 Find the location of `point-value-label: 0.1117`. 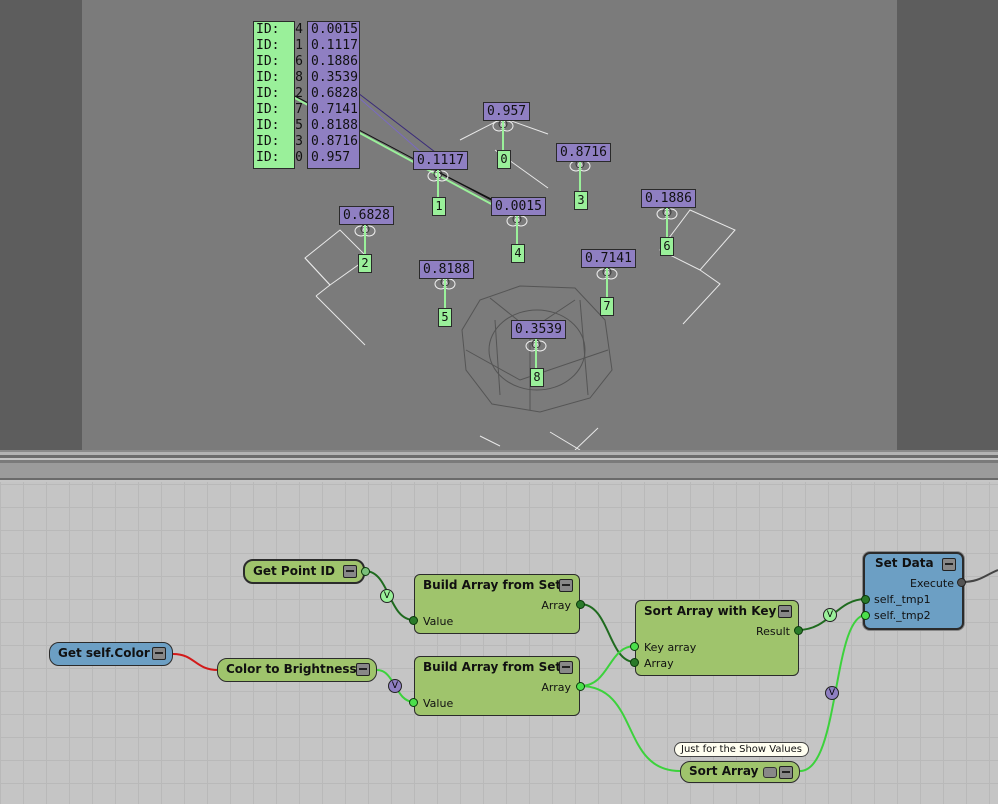

point-value-label: 0.1117 is located at coordinates (440, 160).